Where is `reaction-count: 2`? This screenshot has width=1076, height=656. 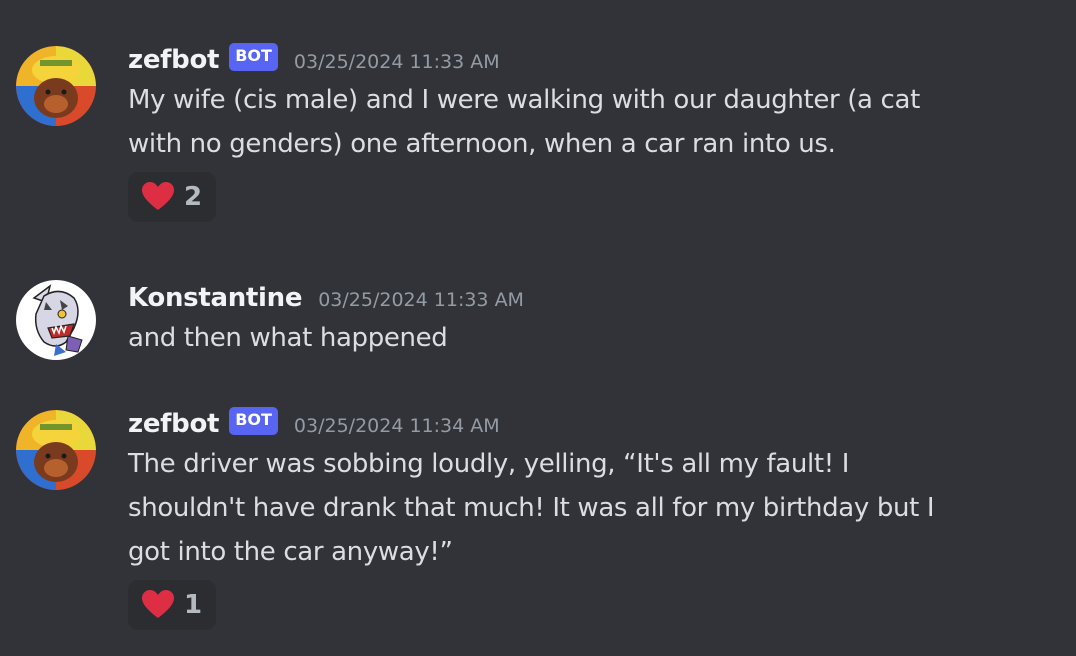
reaction-count: 2 is located at coordinates (193, 197).